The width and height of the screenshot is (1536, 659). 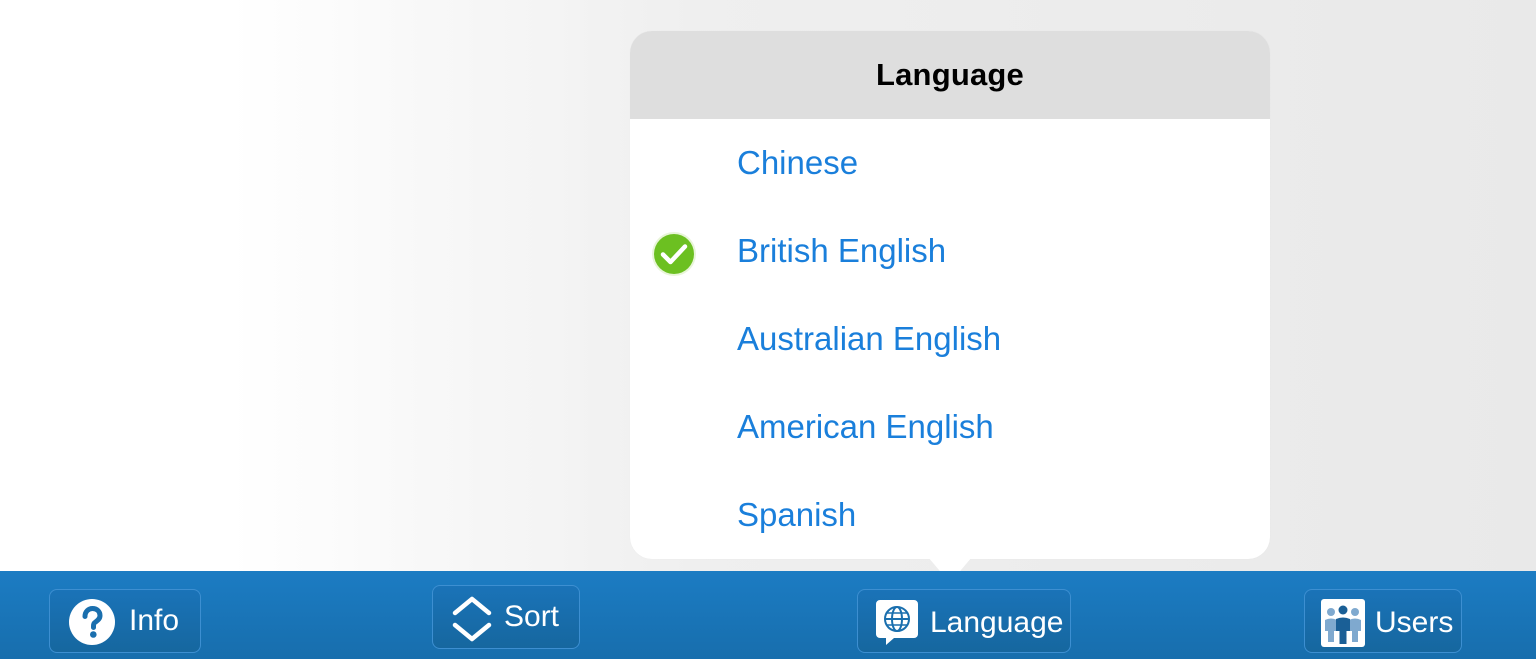 I want to click on users-button-label: Users, so click(x=1414, y=622).